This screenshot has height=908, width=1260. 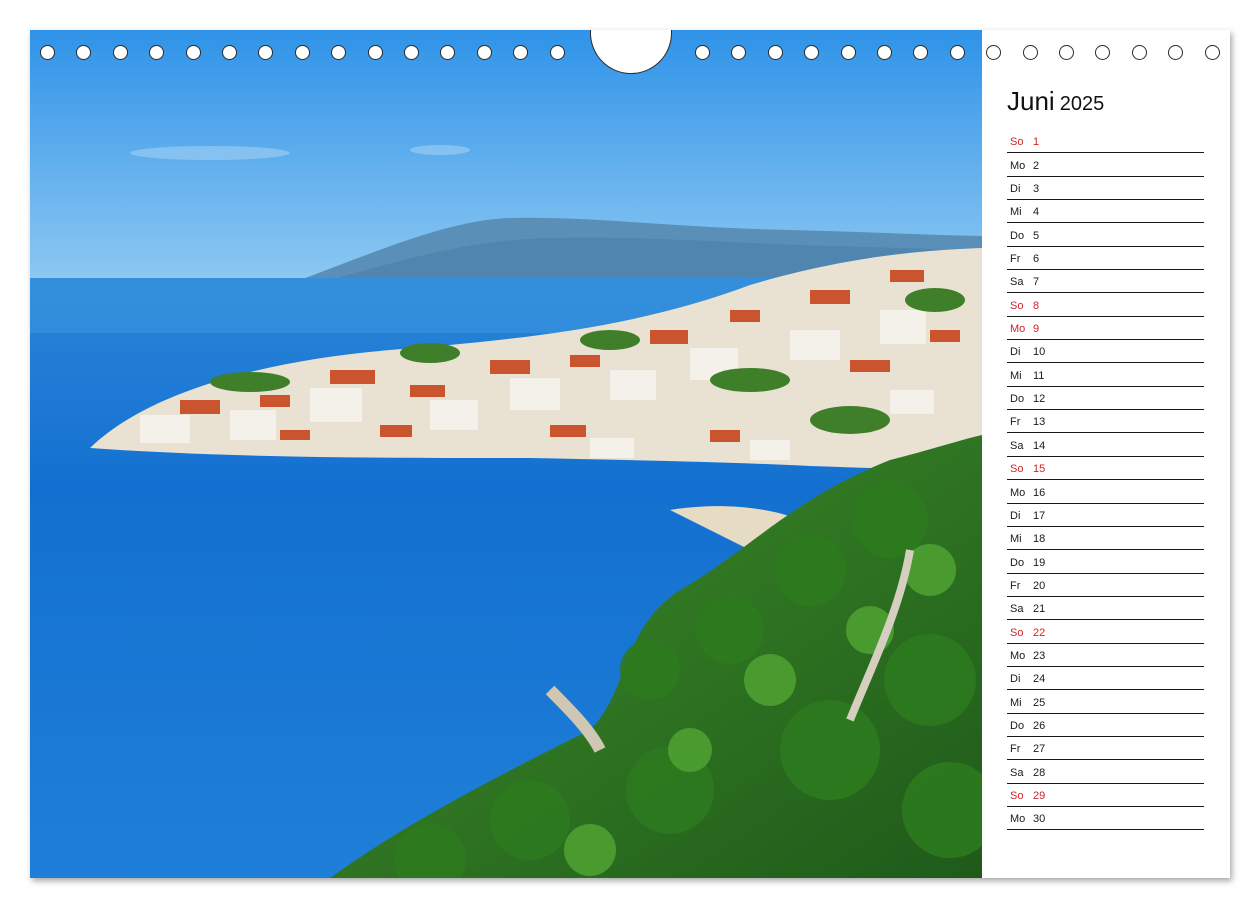 I want to click on day-number: 18, so click(x=1039, y=539).